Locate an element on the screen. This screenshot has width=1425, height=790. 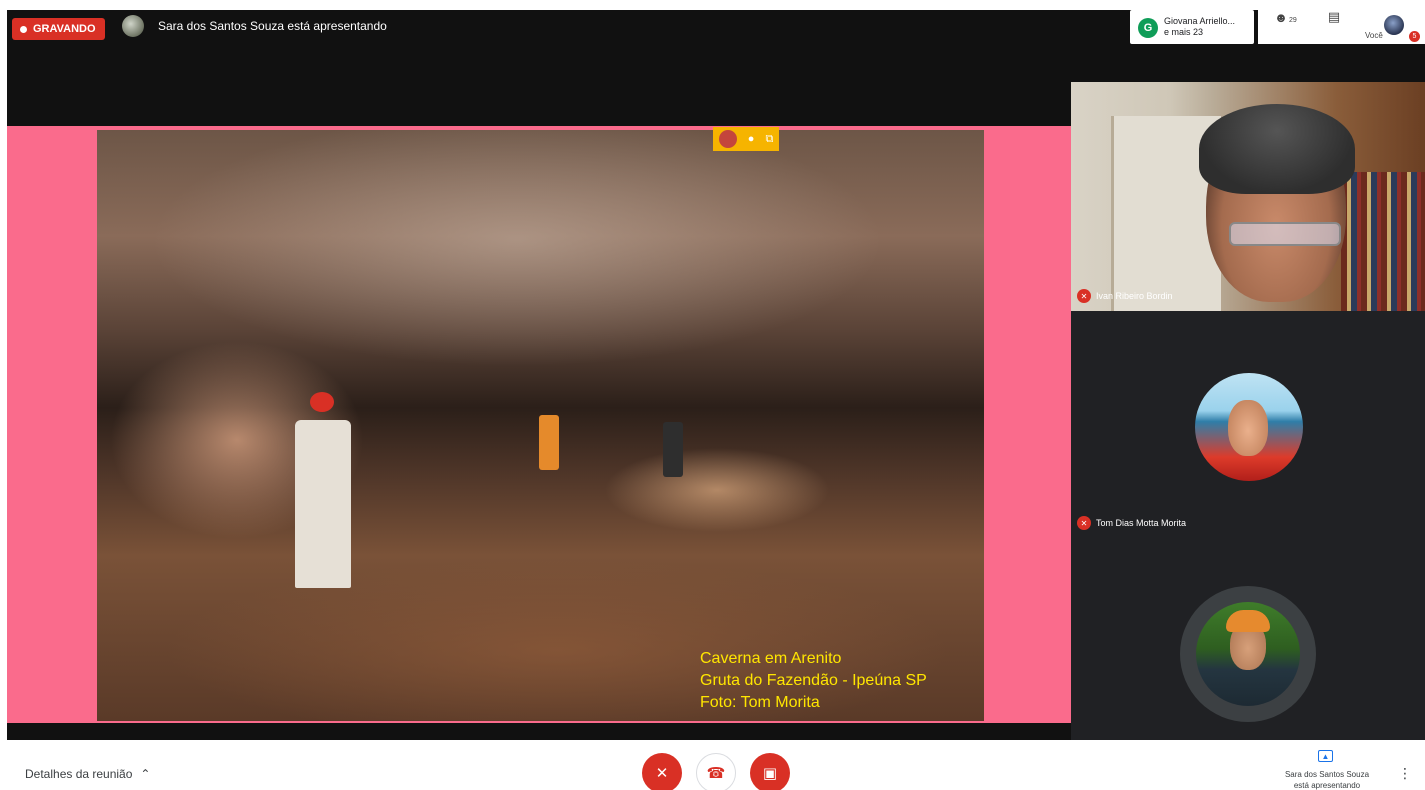
camera-off-icon: ▣ is located at coordinates (770, 773).